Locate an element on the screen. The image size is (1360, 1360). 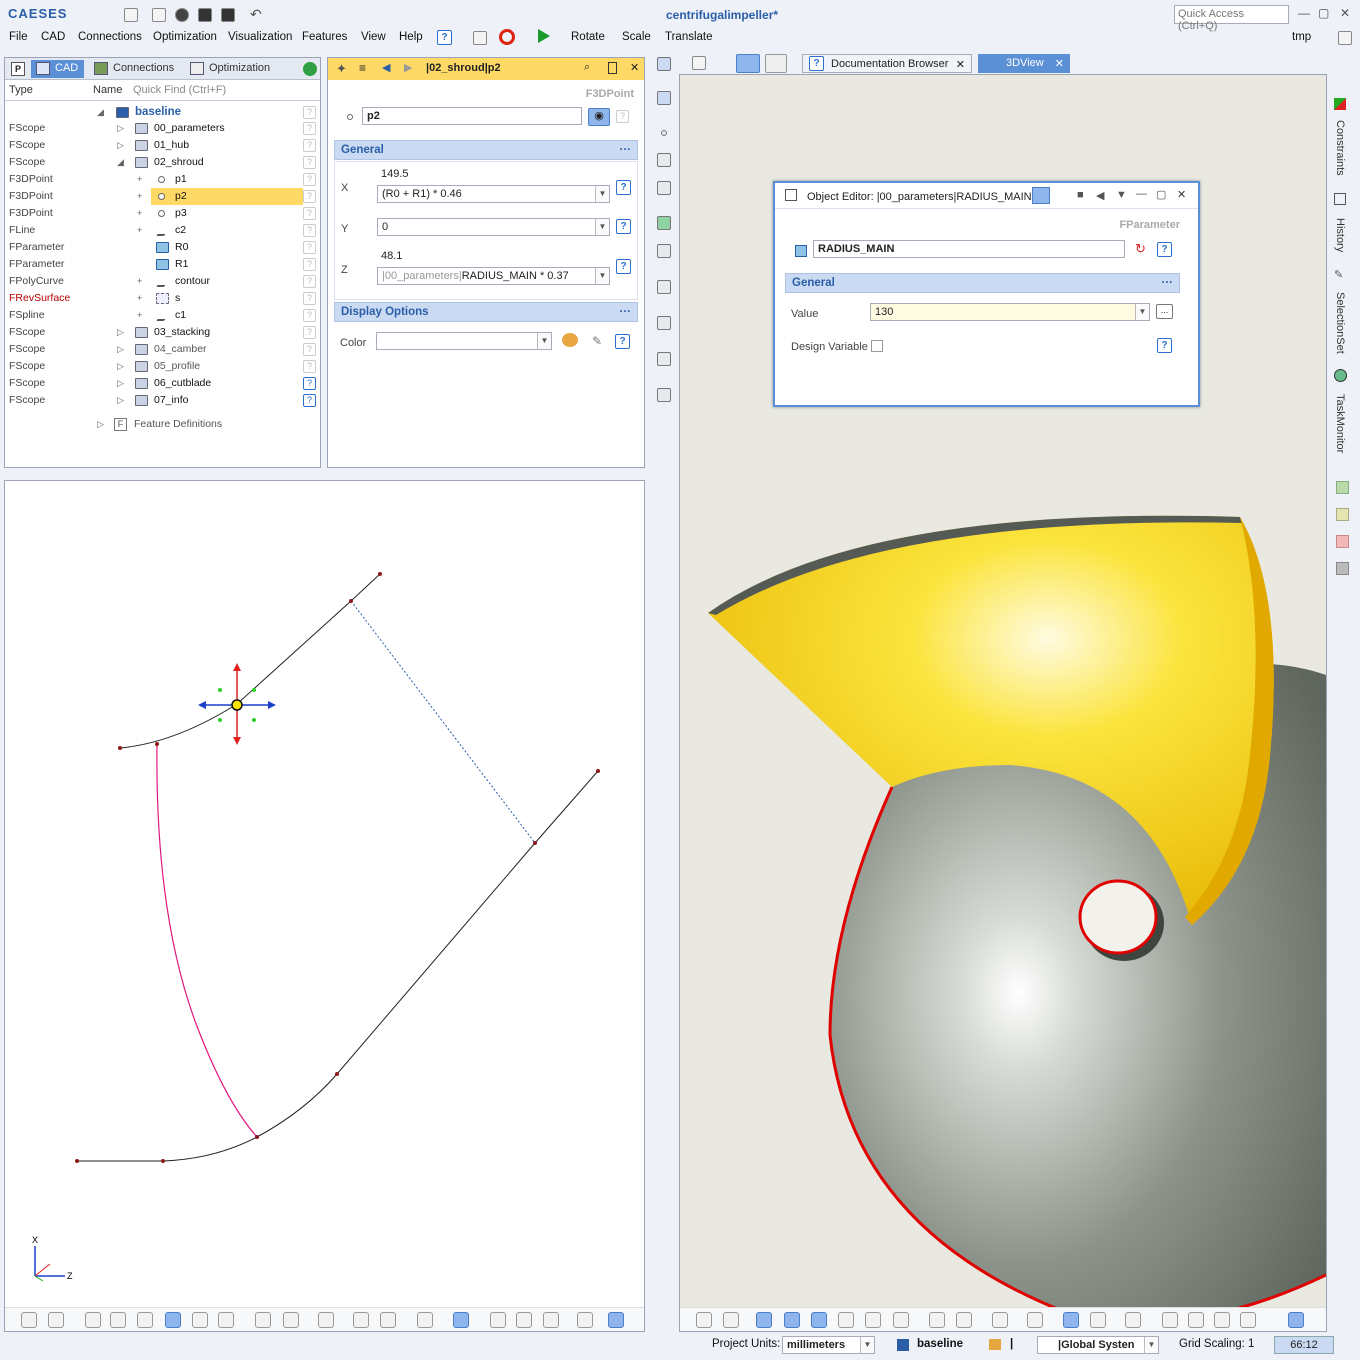
expand-arrow-icon: ◢ is located at coordinates (120, 162).